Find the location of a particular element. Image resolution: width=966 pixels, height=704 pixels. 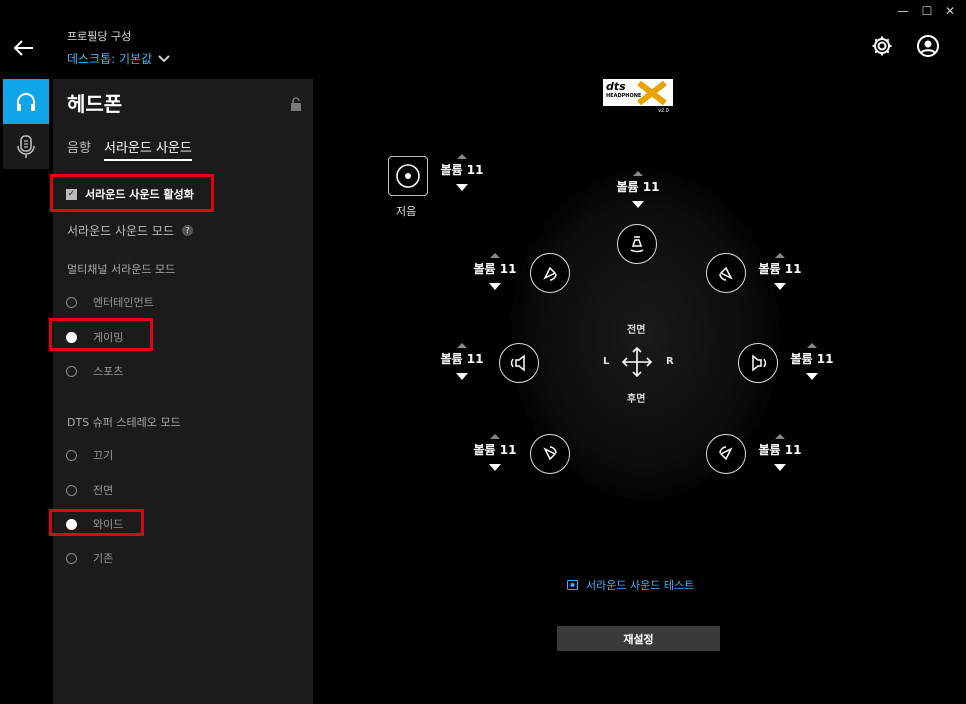

speaker-side-right is located at coordinates (758, 363).